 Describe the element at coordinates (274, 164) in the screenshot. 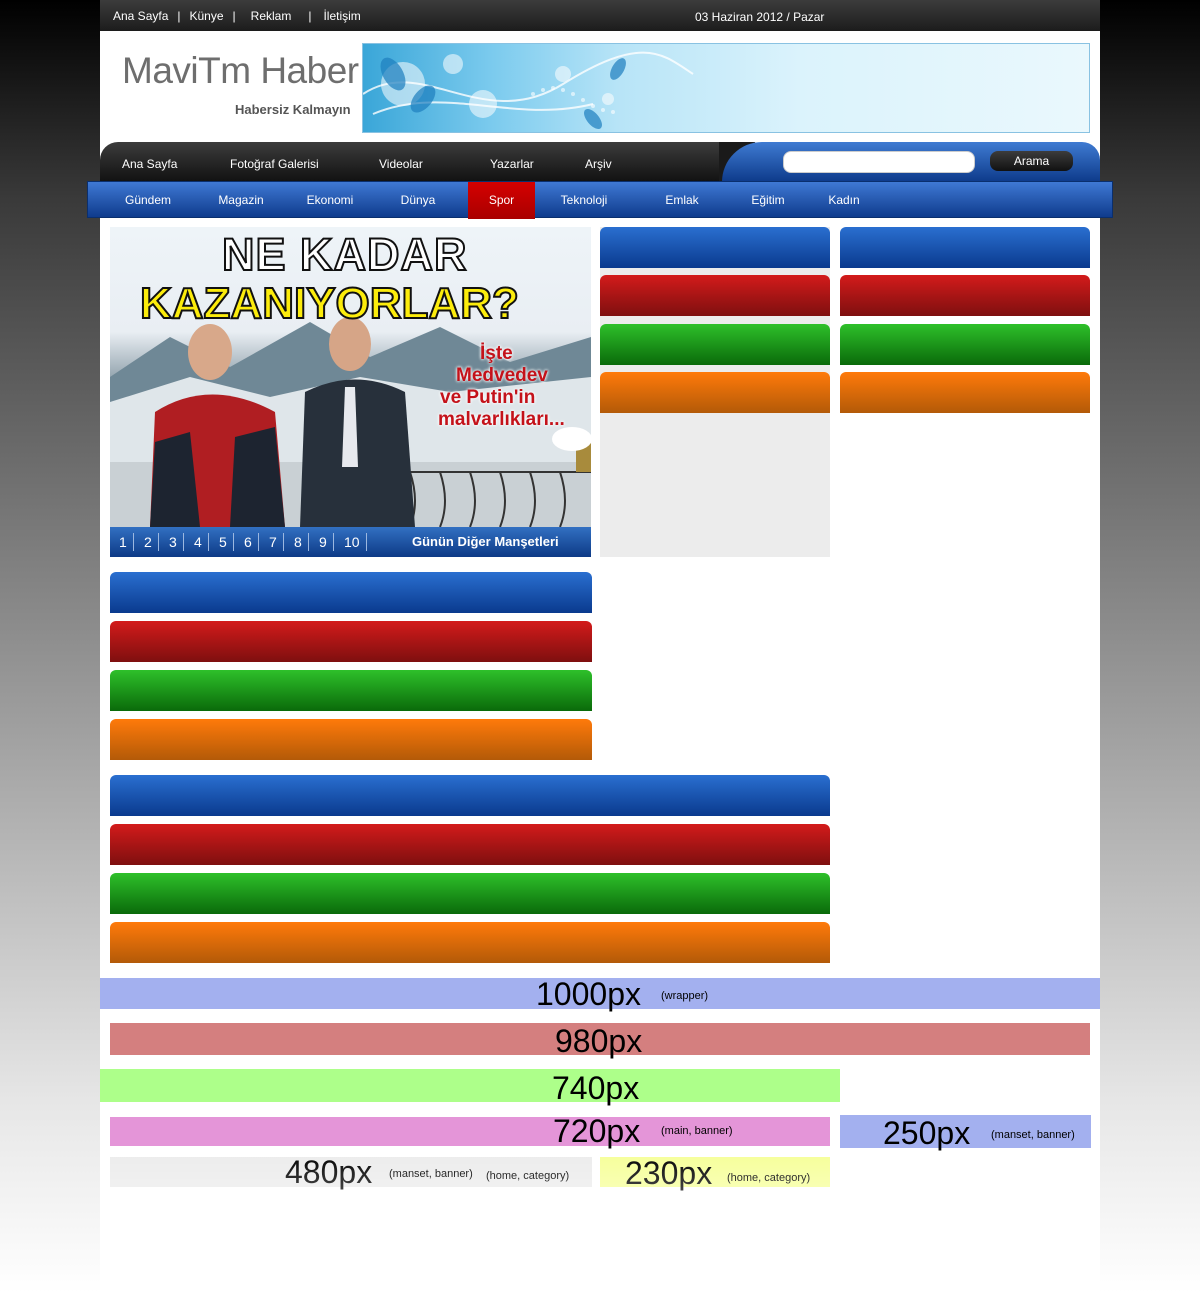

I see `menu-item-photo-gallery: Fotoğraf Galerisi` at that location.